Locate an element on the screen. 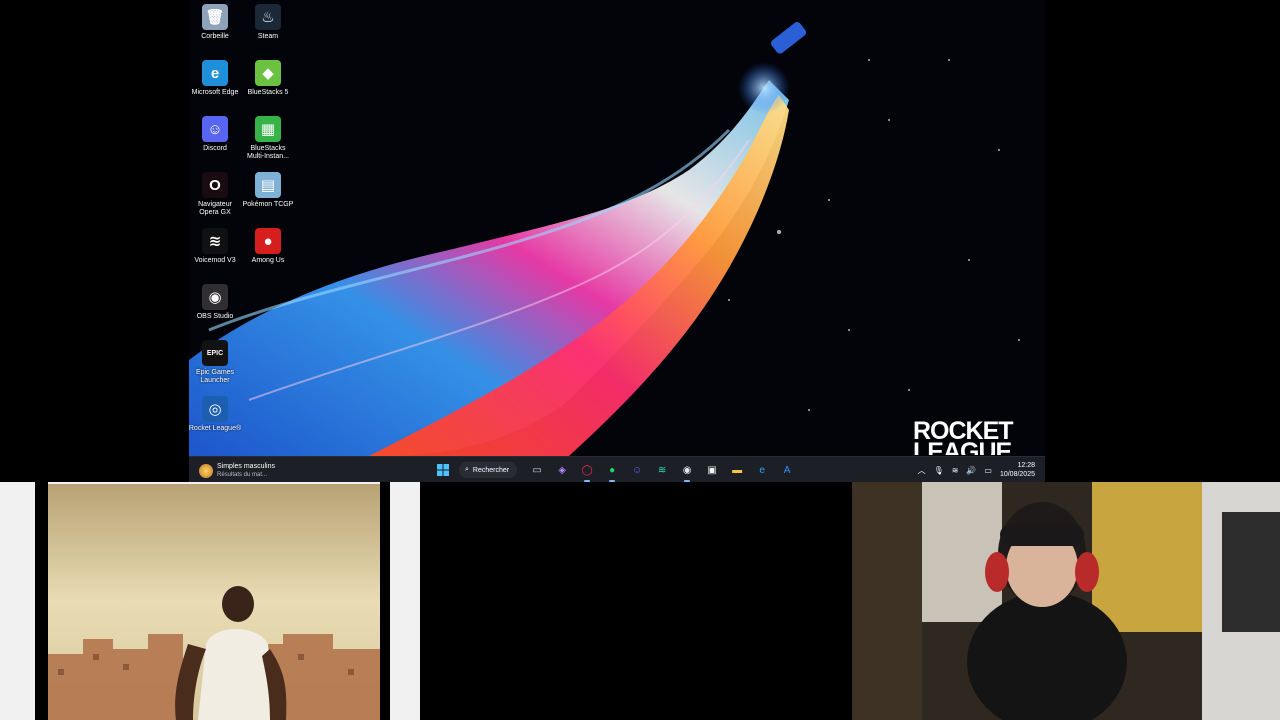  desktop-shortcut-label: Voicemod V3 is located at coordinates (215, 260).